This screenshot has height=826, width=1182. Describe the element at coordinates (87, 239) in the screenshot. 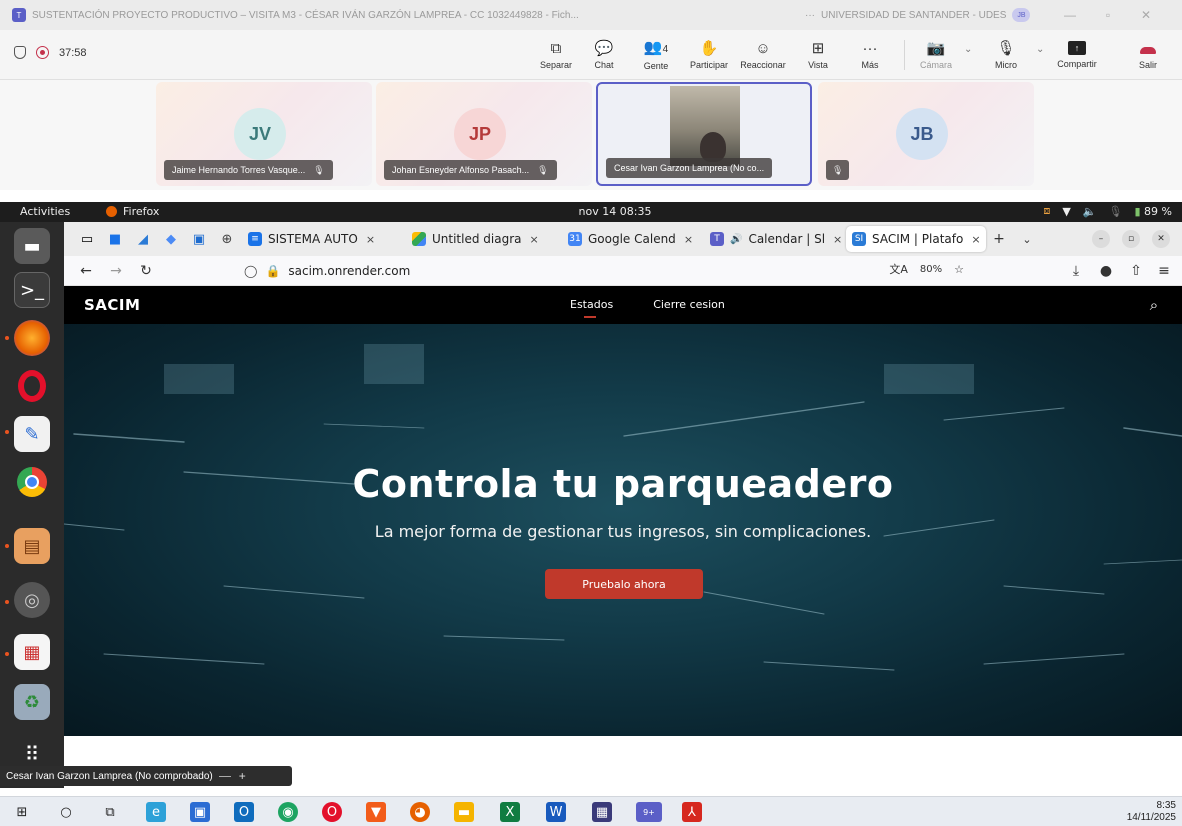

I see `tab-overview-icon: ▭` at that location.